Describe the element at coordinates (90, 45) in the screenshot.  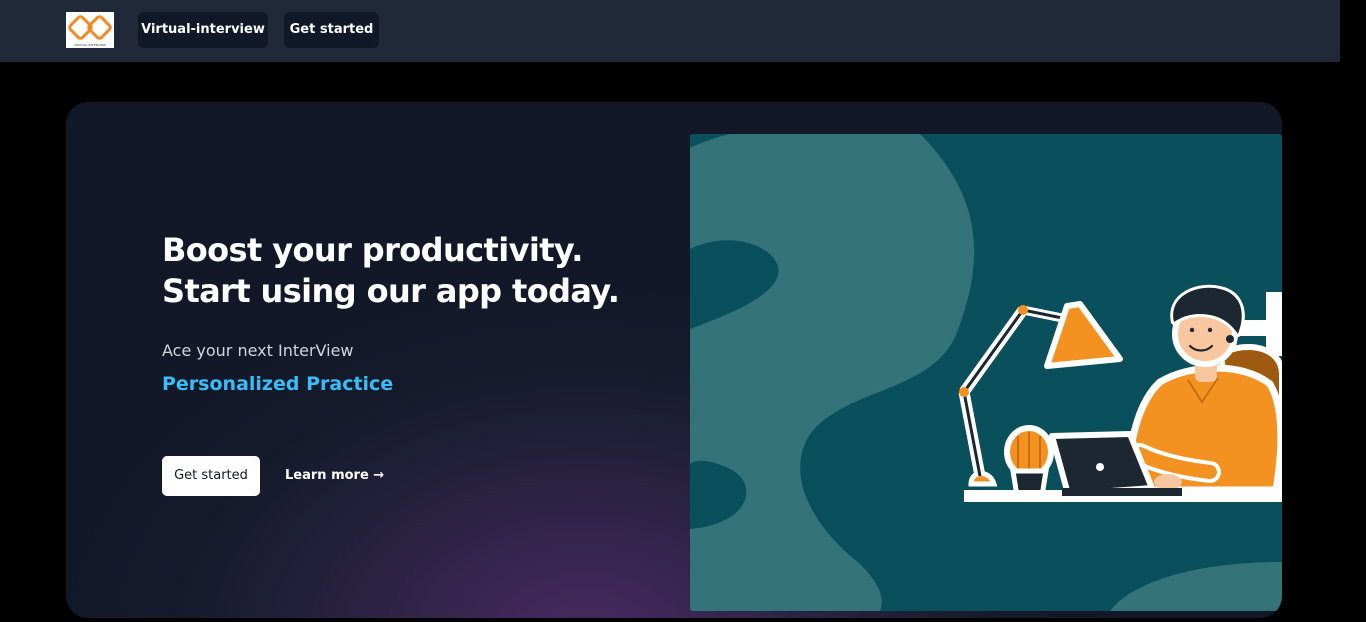
I see `logo-text: VIRTUAL-INTERVIEW` at that location.